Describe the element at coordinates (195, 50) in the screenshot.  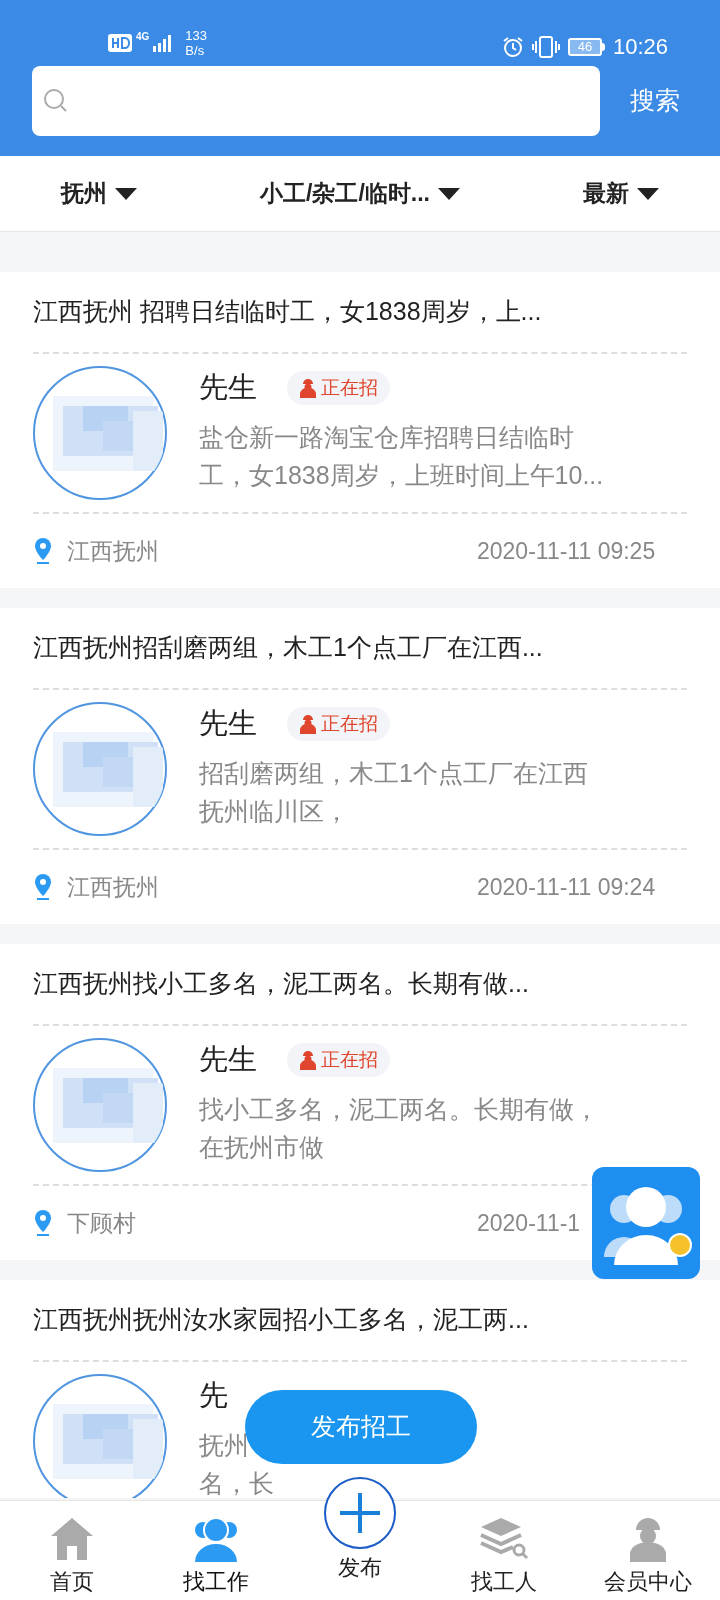
I see `speed-unit: B/s` at that location.